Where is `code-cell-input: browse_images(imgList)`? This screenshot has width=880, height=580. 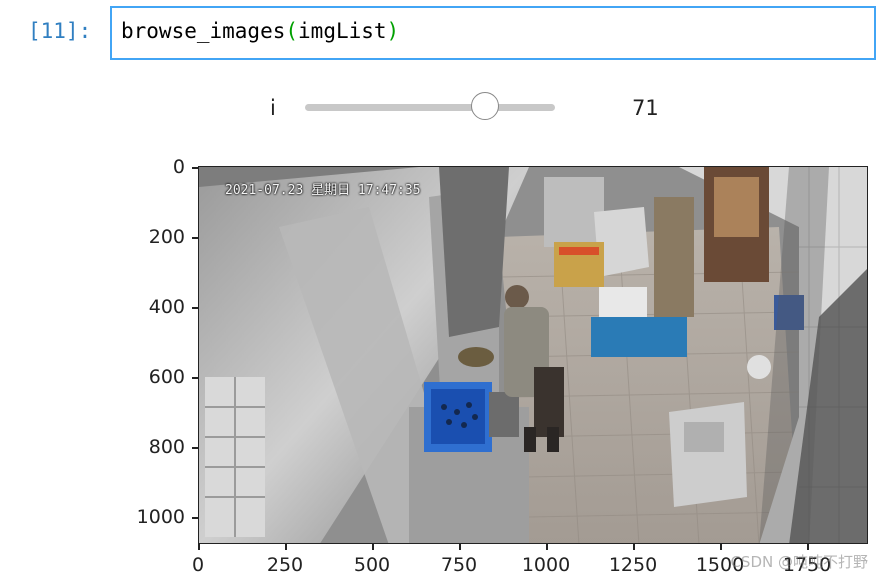
code-cell-input: browse_images(imgList) is located at coordinates (493, 33).